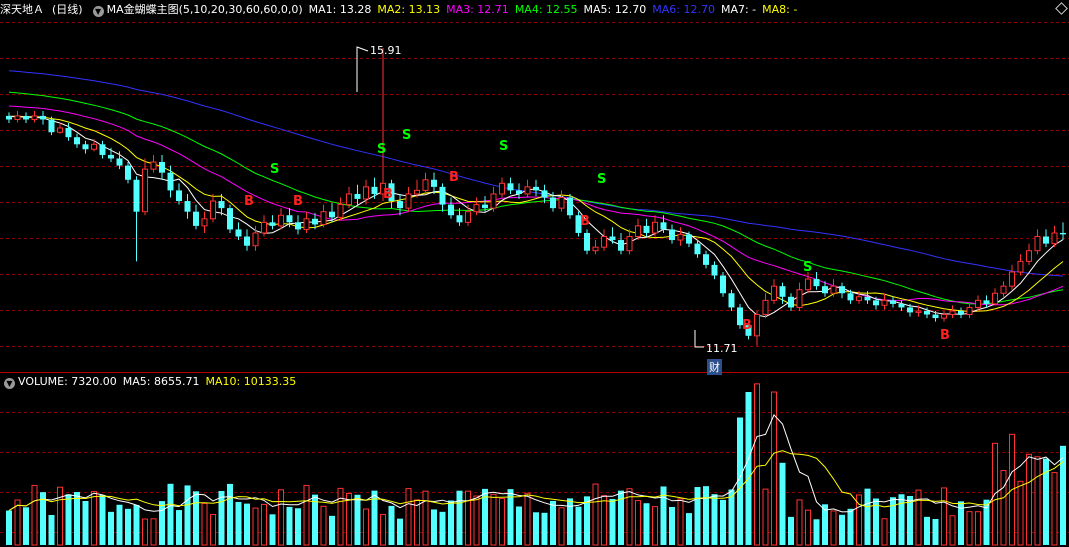 Image resolution: width=1069 pixels, height=547 pixels. Describe the element at coordinates (205, 9) in the screenshot. I see `indicator-name: MA金蝴蝶主图(5,10,20,30,60,60,0,0)` at that location.